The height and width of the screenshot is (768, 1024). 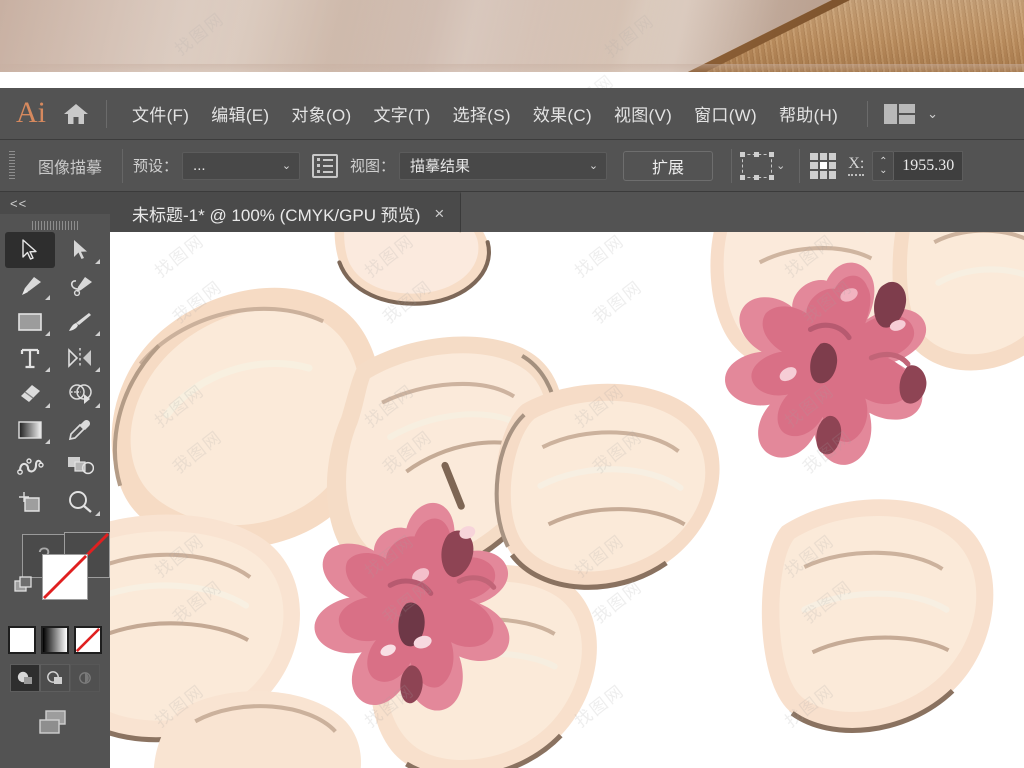 What do you see at coordinates (30, 394) in the screenshot?
I see `eraser-tool` at bounding box center [30, 394].